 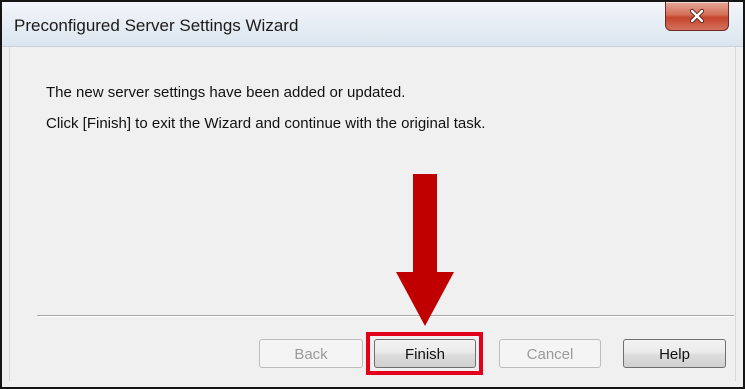 I want to click on close-icon, so click(x=697, y=16).